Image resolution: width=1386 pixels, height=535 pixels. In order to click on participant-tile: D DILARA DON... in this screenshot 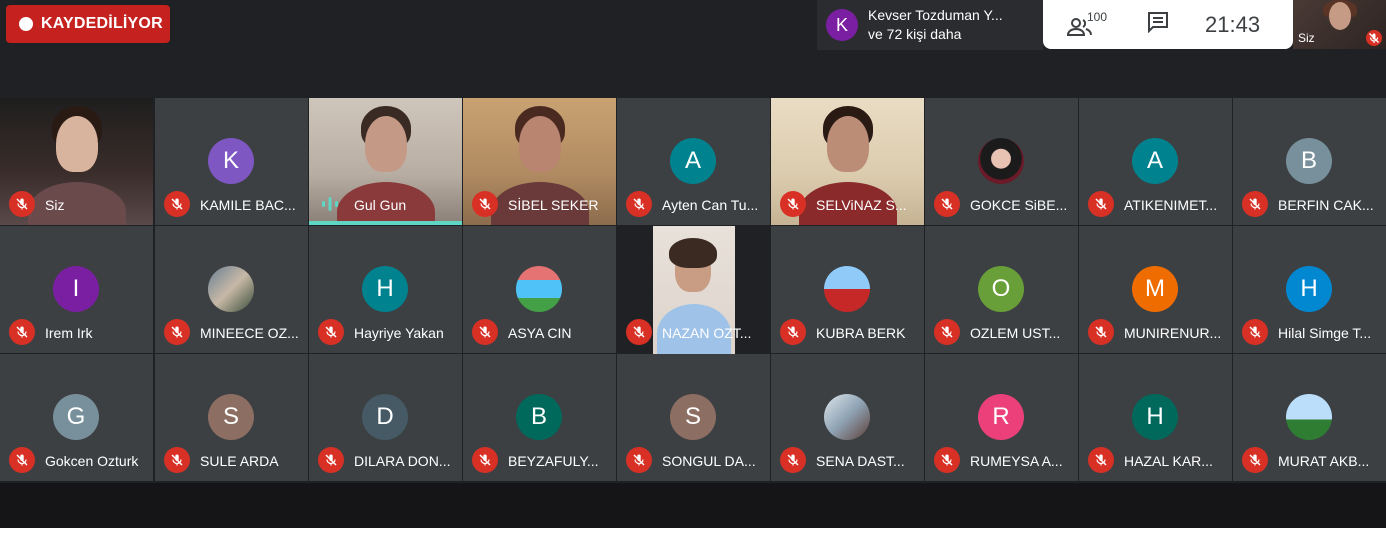, I will do `click(385, 417)`.